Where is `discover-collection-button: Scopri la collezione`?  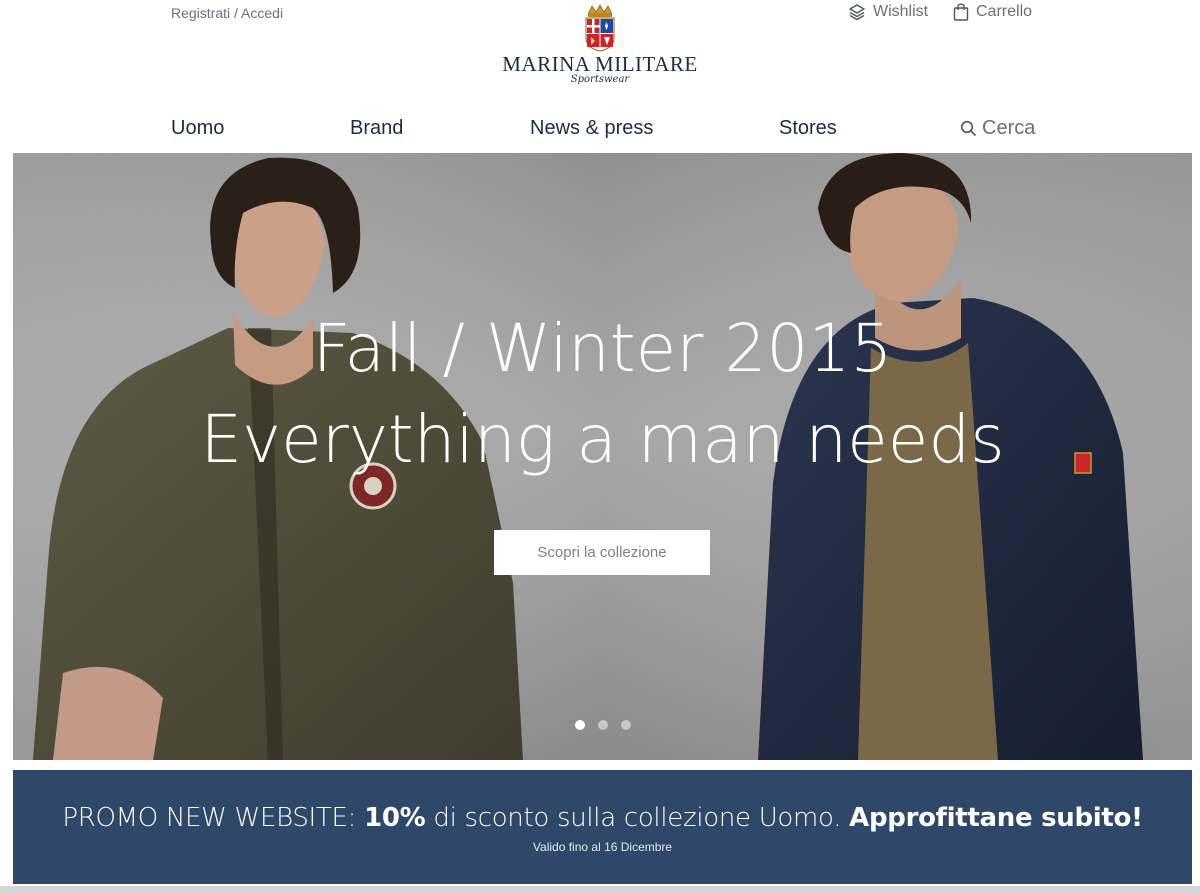
discover-collection-button: Scopri la collezione is located at coordinates (602, 552).